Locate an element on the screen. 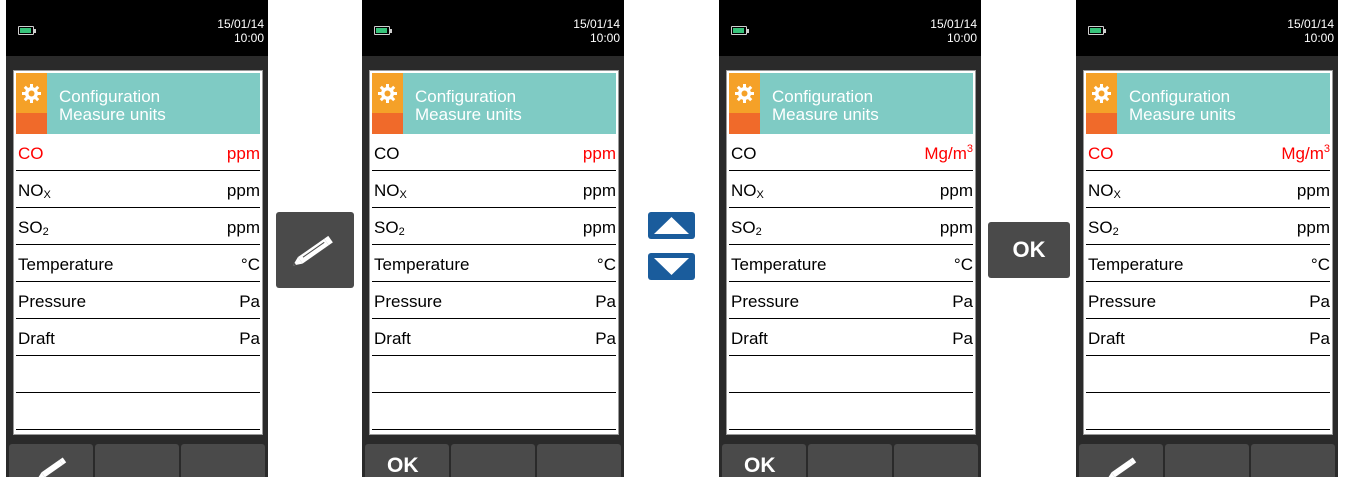  ok-key-label: OK is located at coordinates (1029, 249).